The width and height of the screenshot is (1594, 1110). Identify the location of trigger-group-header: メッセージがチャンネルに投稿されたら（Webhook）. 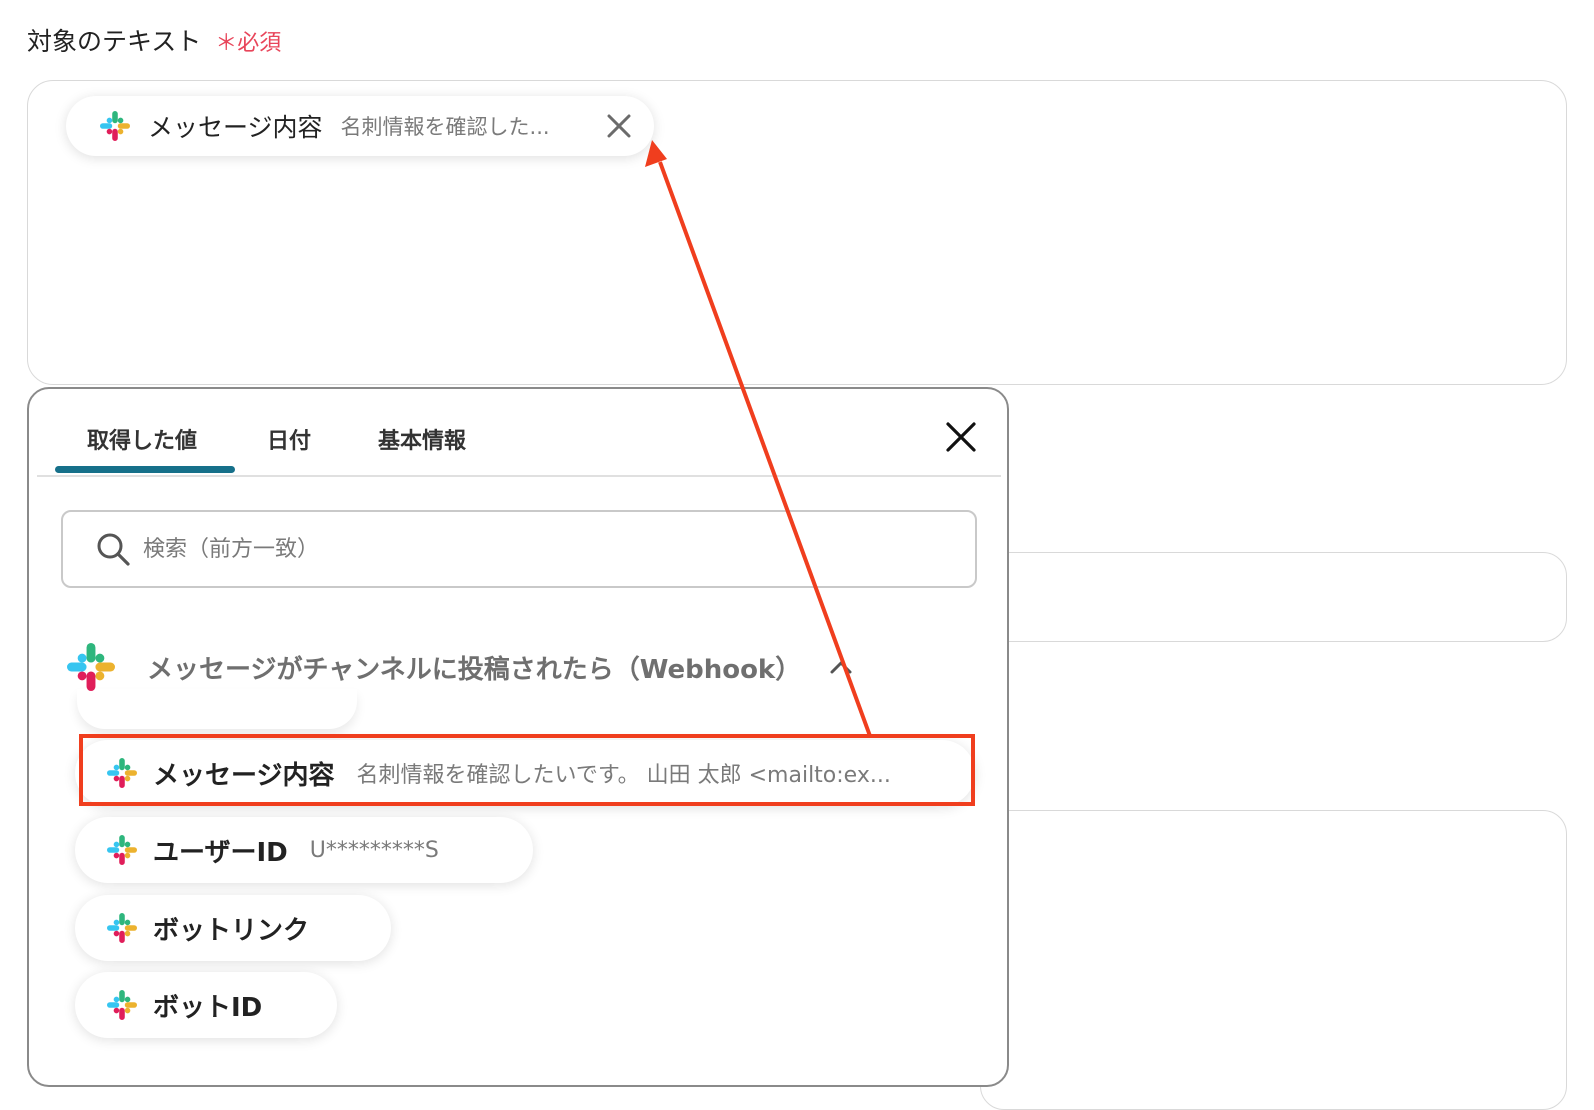
(460, 667).